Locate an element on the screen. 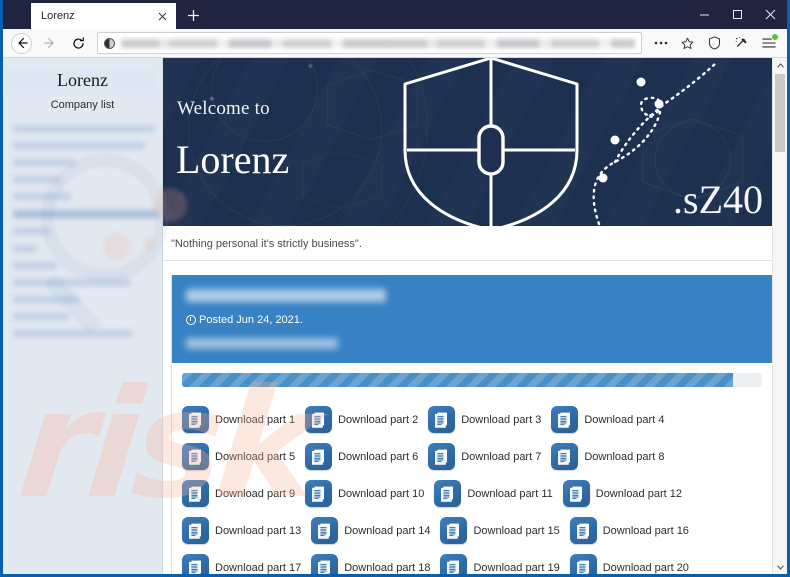 The width and height of the screenshot is (790, 577). url-input is located at coordinates (378, 43).